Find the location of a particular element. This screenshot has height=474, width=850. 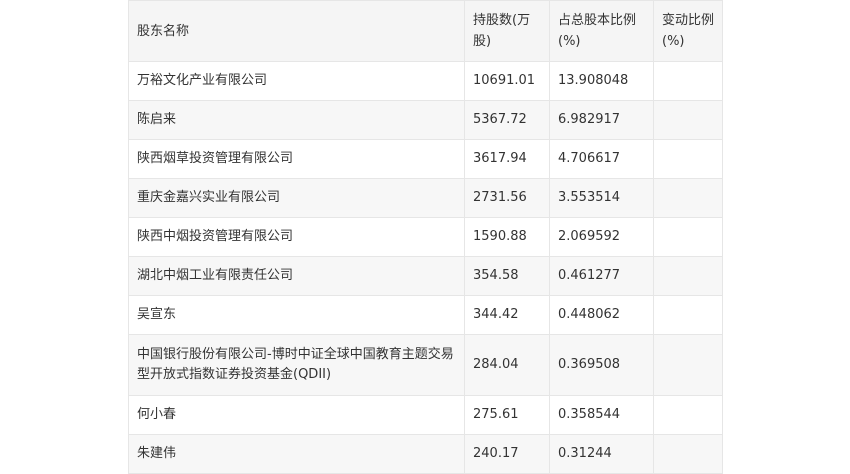

cell-ratio: 3.553514 is located at coordinates (601, 198).